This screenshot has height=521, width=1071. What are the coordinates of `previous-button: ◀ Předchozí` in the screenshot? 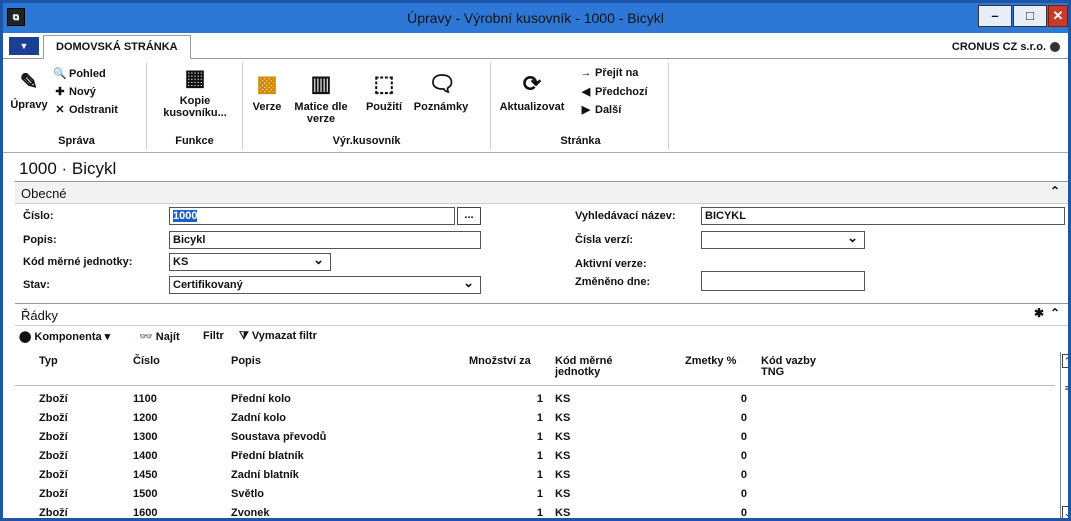 It's located at (613, 91).